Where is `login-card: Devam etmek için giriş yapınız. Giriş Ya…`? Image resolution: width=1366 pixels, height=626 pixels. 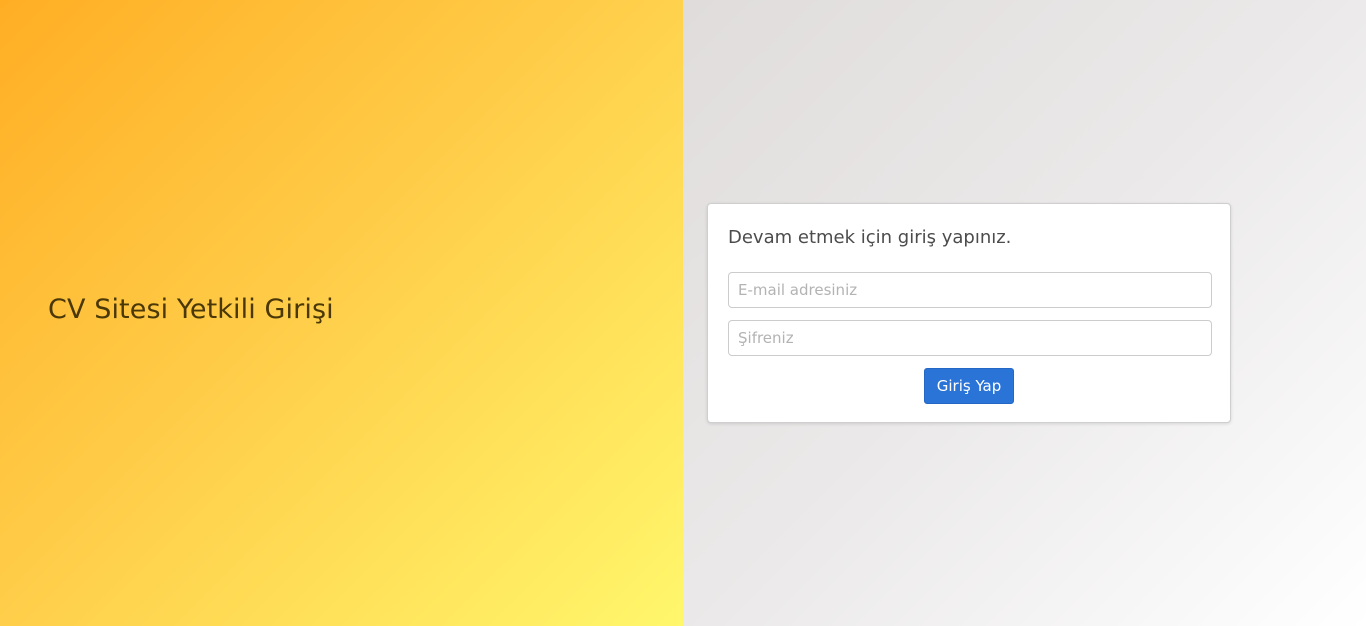
login-card: Devam etmek için giriş yapınız. Giriş Ya… is located at coordinates (969, 313).